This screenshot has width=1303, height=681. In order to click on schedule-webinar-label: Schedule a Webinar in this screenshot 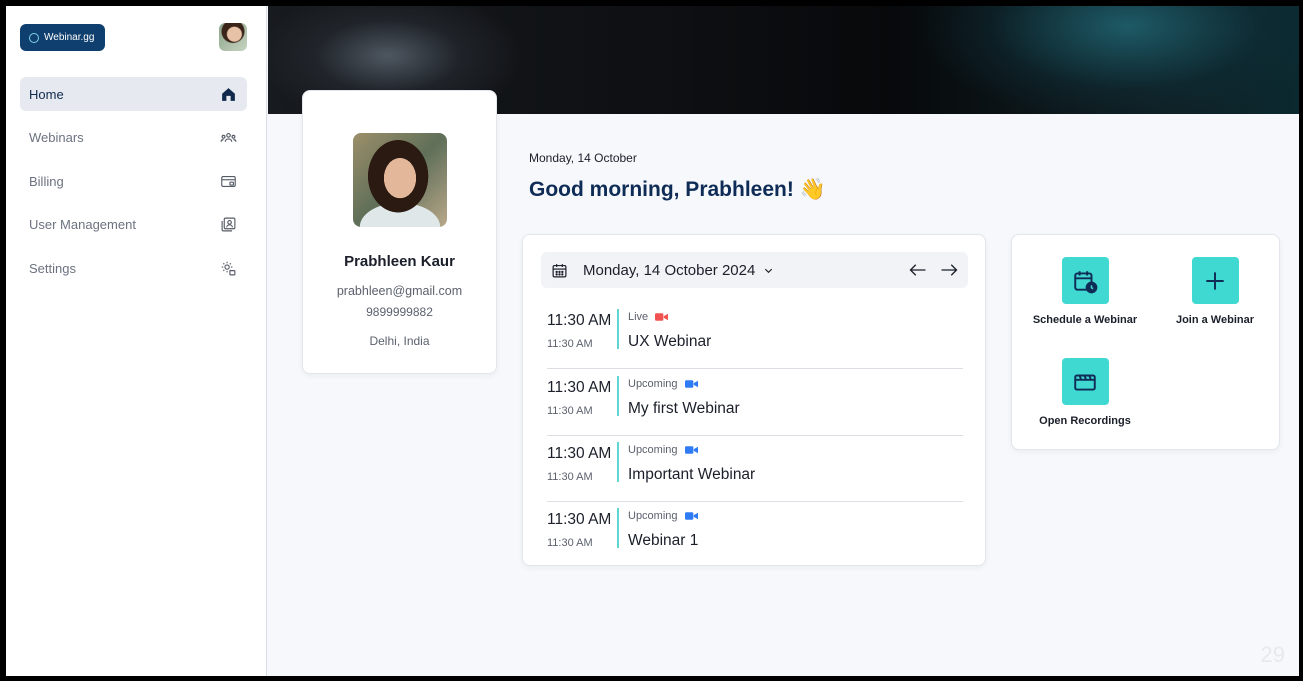, I will do `click(1085, 320)`.